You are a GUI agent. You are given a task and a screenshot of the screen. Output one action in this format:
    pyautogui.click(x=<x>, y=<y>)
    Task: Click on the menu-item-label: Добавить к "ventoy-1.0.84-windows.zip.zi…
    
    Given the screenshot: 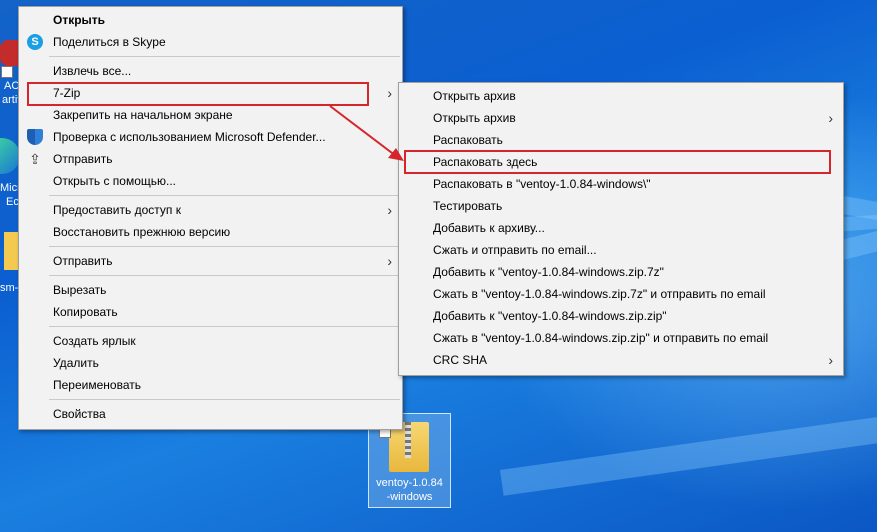 What is the action you would take?
    pyautogui.click(x=550, y=316)
    